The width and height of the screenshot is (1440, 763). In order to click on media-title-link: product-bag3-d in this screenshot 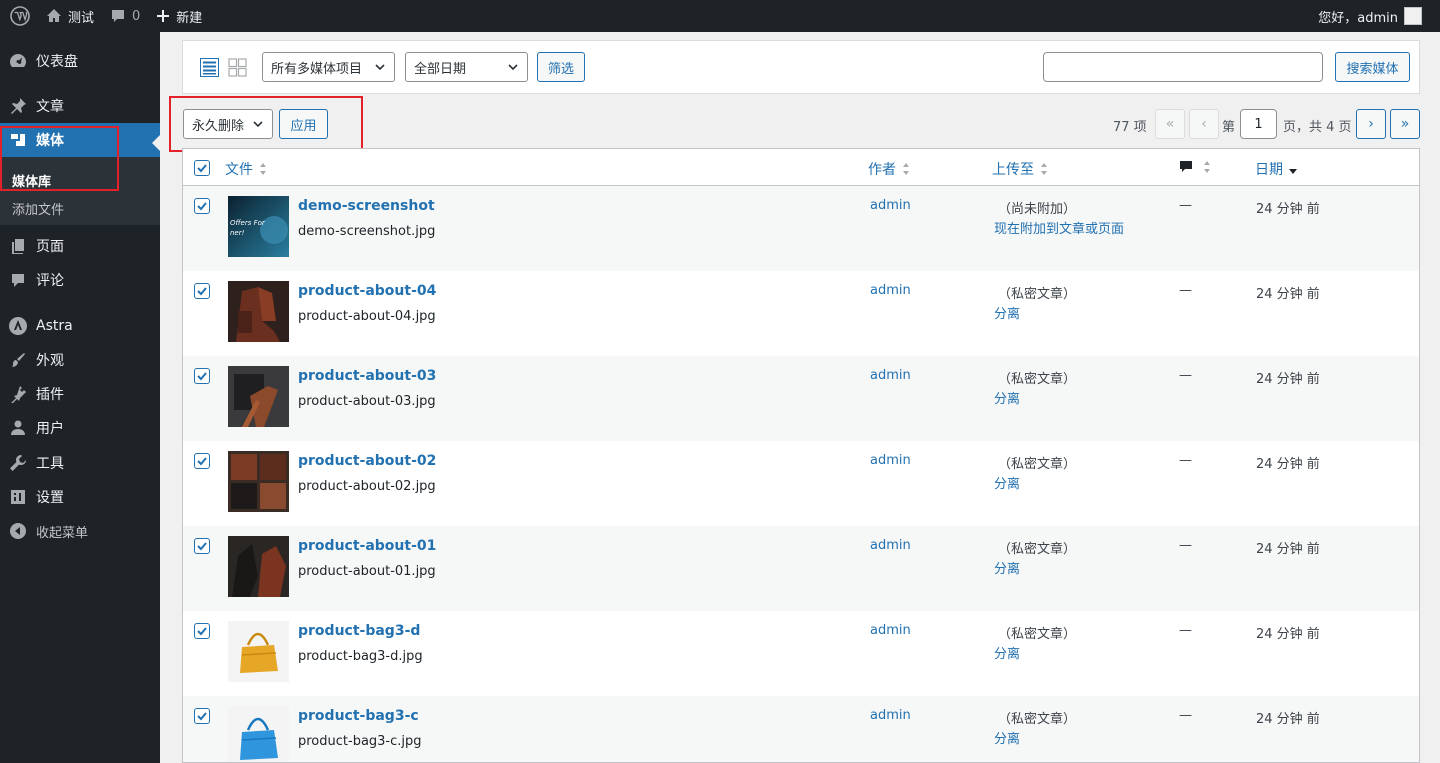, I will do `click(359, 631)`.